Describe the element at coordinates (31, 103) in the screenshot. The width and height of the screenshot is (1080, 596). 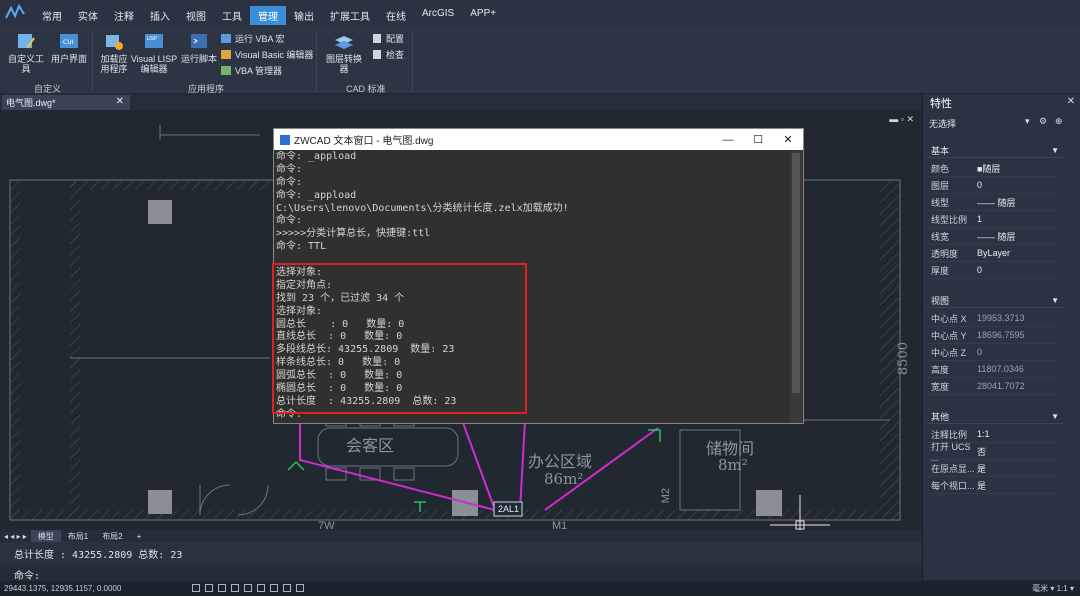
I see `document-tab-label: 电气图.dwg*` at that location.